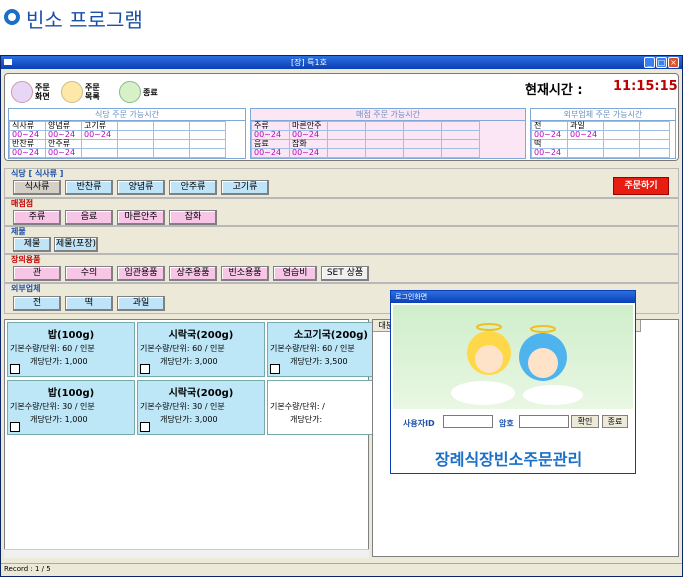  I want to click on product-card: 밥(100g) 기본수량/단위: 60 / 인분 개당단가: 1,000, so click(71, 349).